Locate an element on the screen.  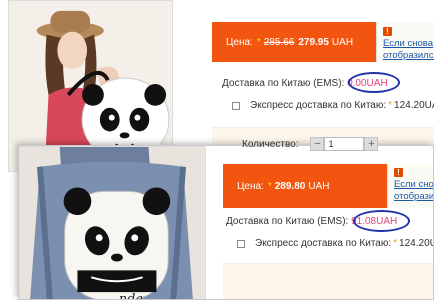
price-bar: Цена: * 289.80 UAH is located at coordinates (305, 186).